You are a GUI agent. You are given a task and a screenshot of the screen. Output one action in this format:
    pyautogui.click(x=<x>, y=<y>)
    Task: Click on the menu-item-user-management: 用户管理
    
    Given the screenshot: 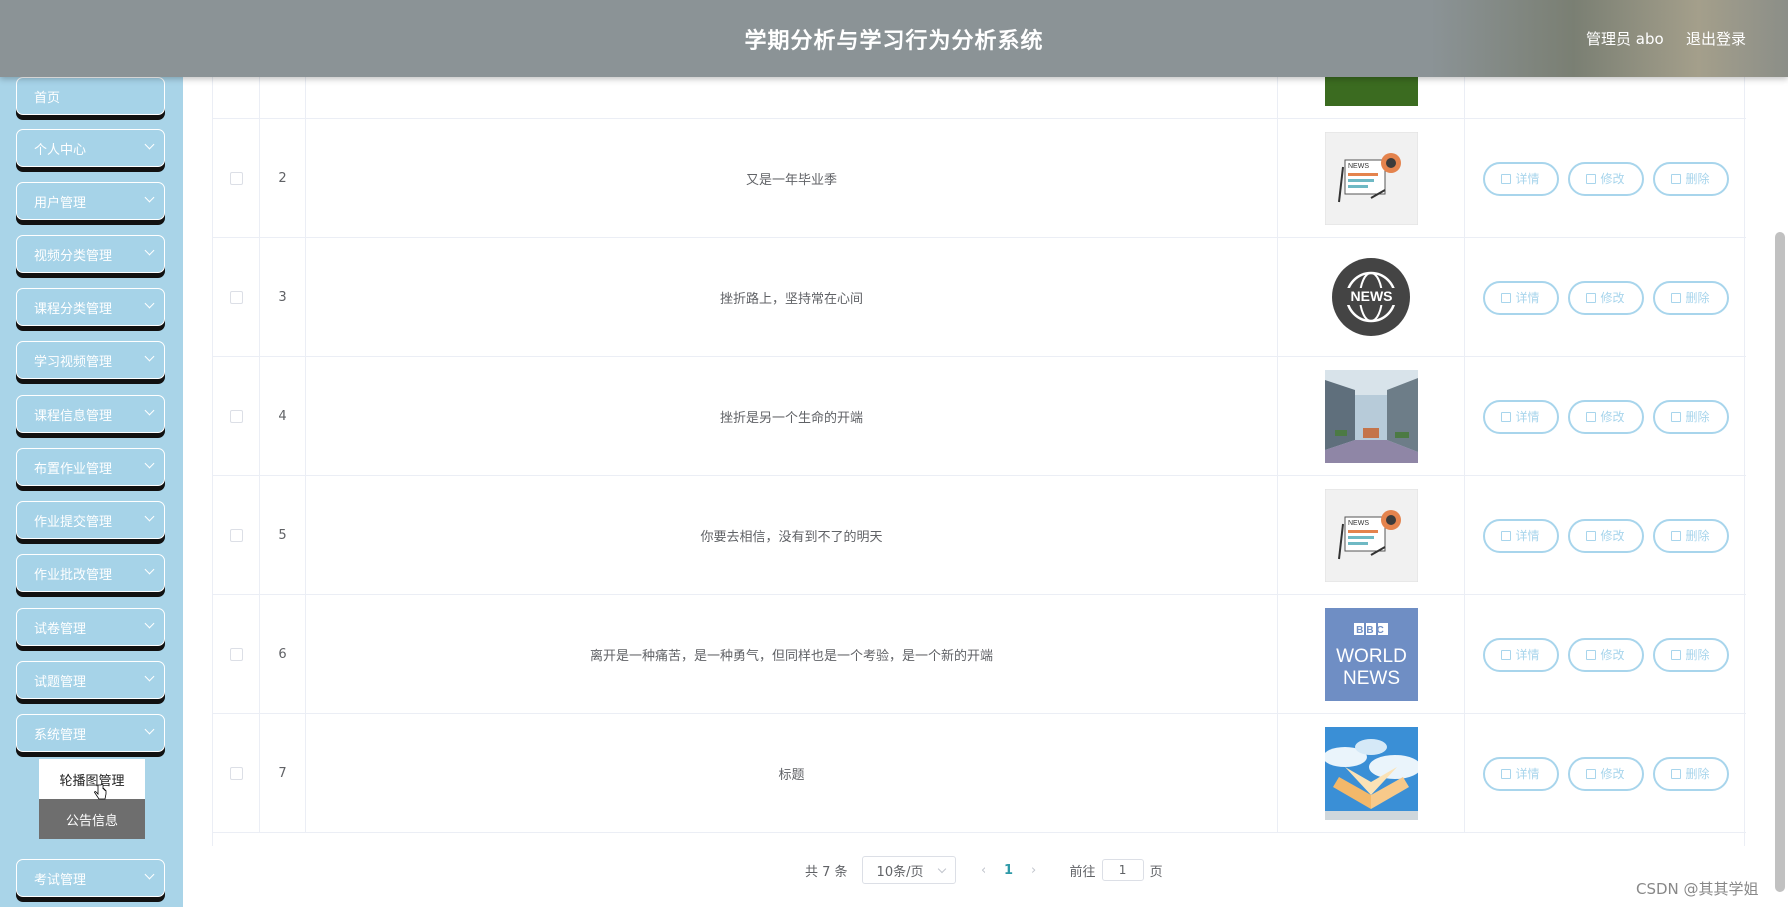 What is the action you would take?
    pyautogui.click(x=90, y=201)
    